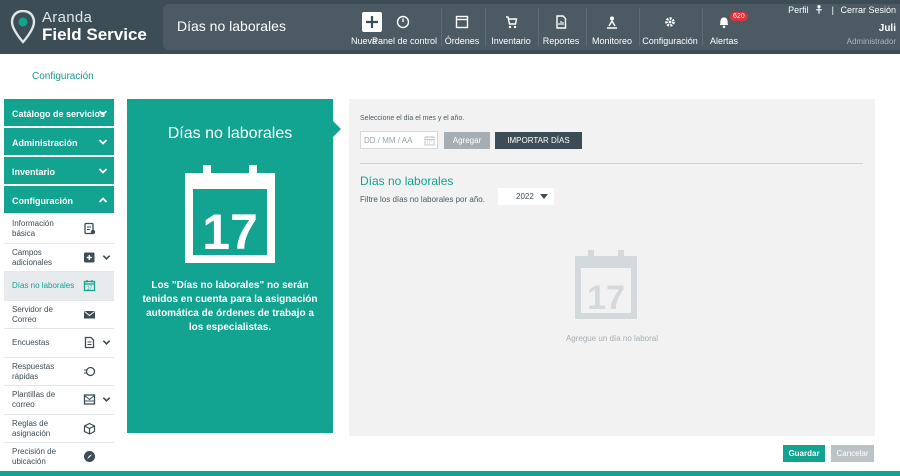 The image size is (900, 476). Describe the element at coordinates (90, 228) in the screenshot. I see `checklist-icon` at that location.